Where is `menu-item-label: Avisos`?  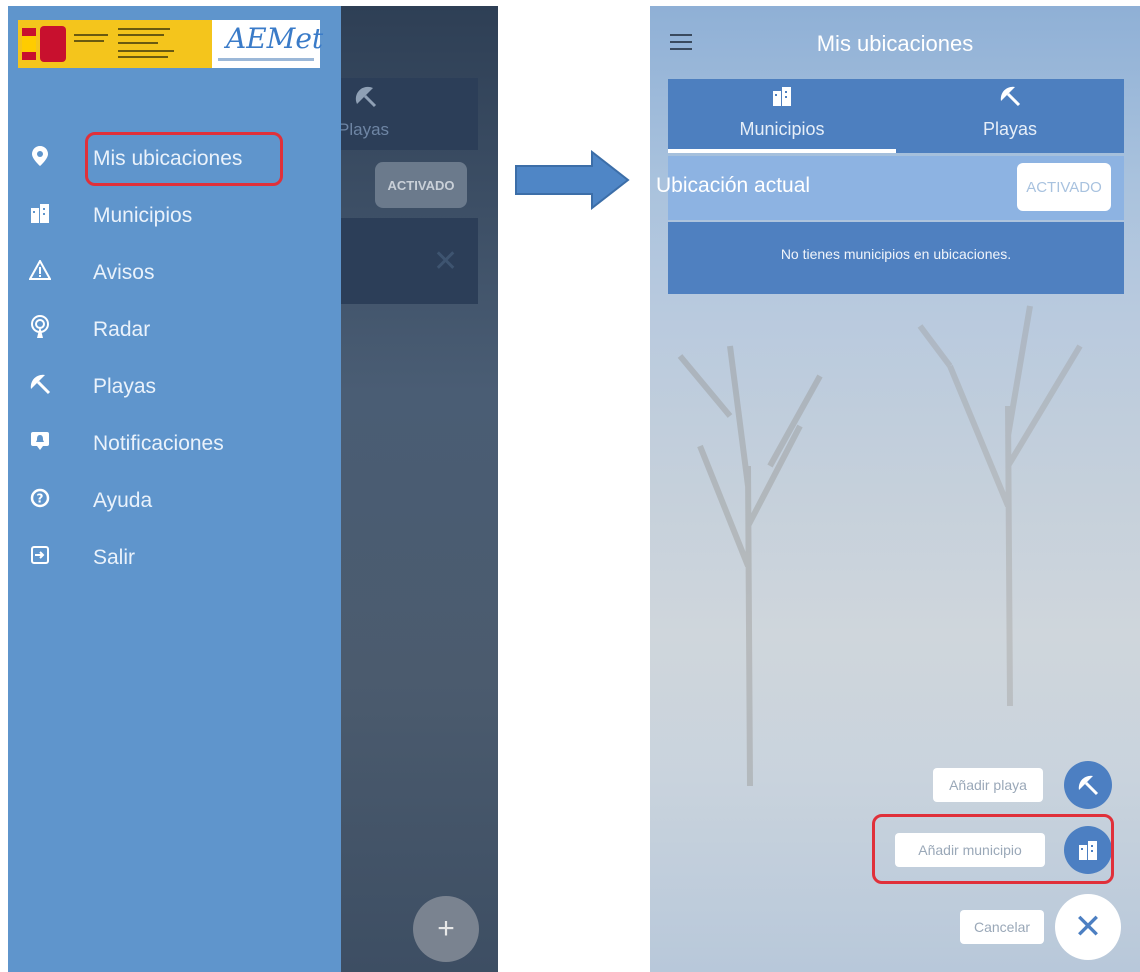 menu-item-label: Avisos is located at coordinates (124, 272).